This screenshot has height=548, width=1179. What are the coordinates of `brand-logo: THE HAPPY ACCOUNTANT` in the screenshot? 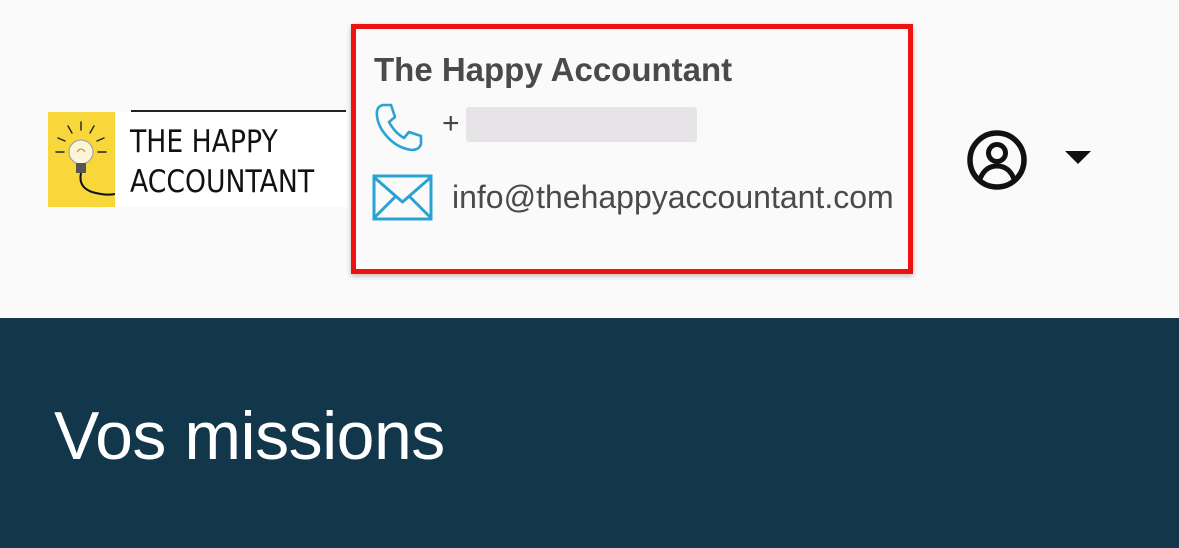 It's located at (198, 158).